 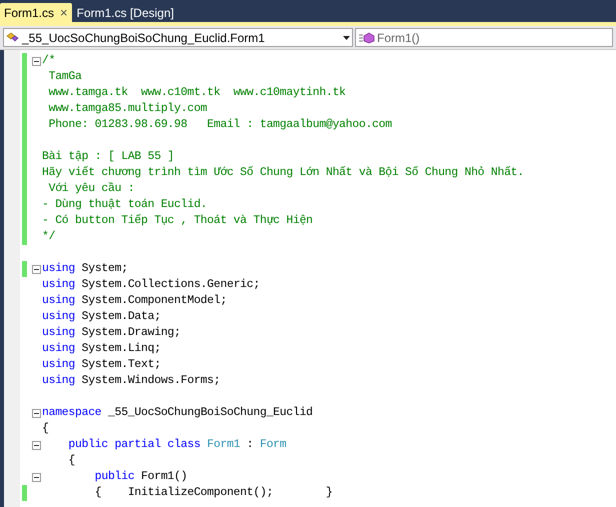 I want to click on code-line: public partial class Form1 : Form, so click(x=176, y=445).